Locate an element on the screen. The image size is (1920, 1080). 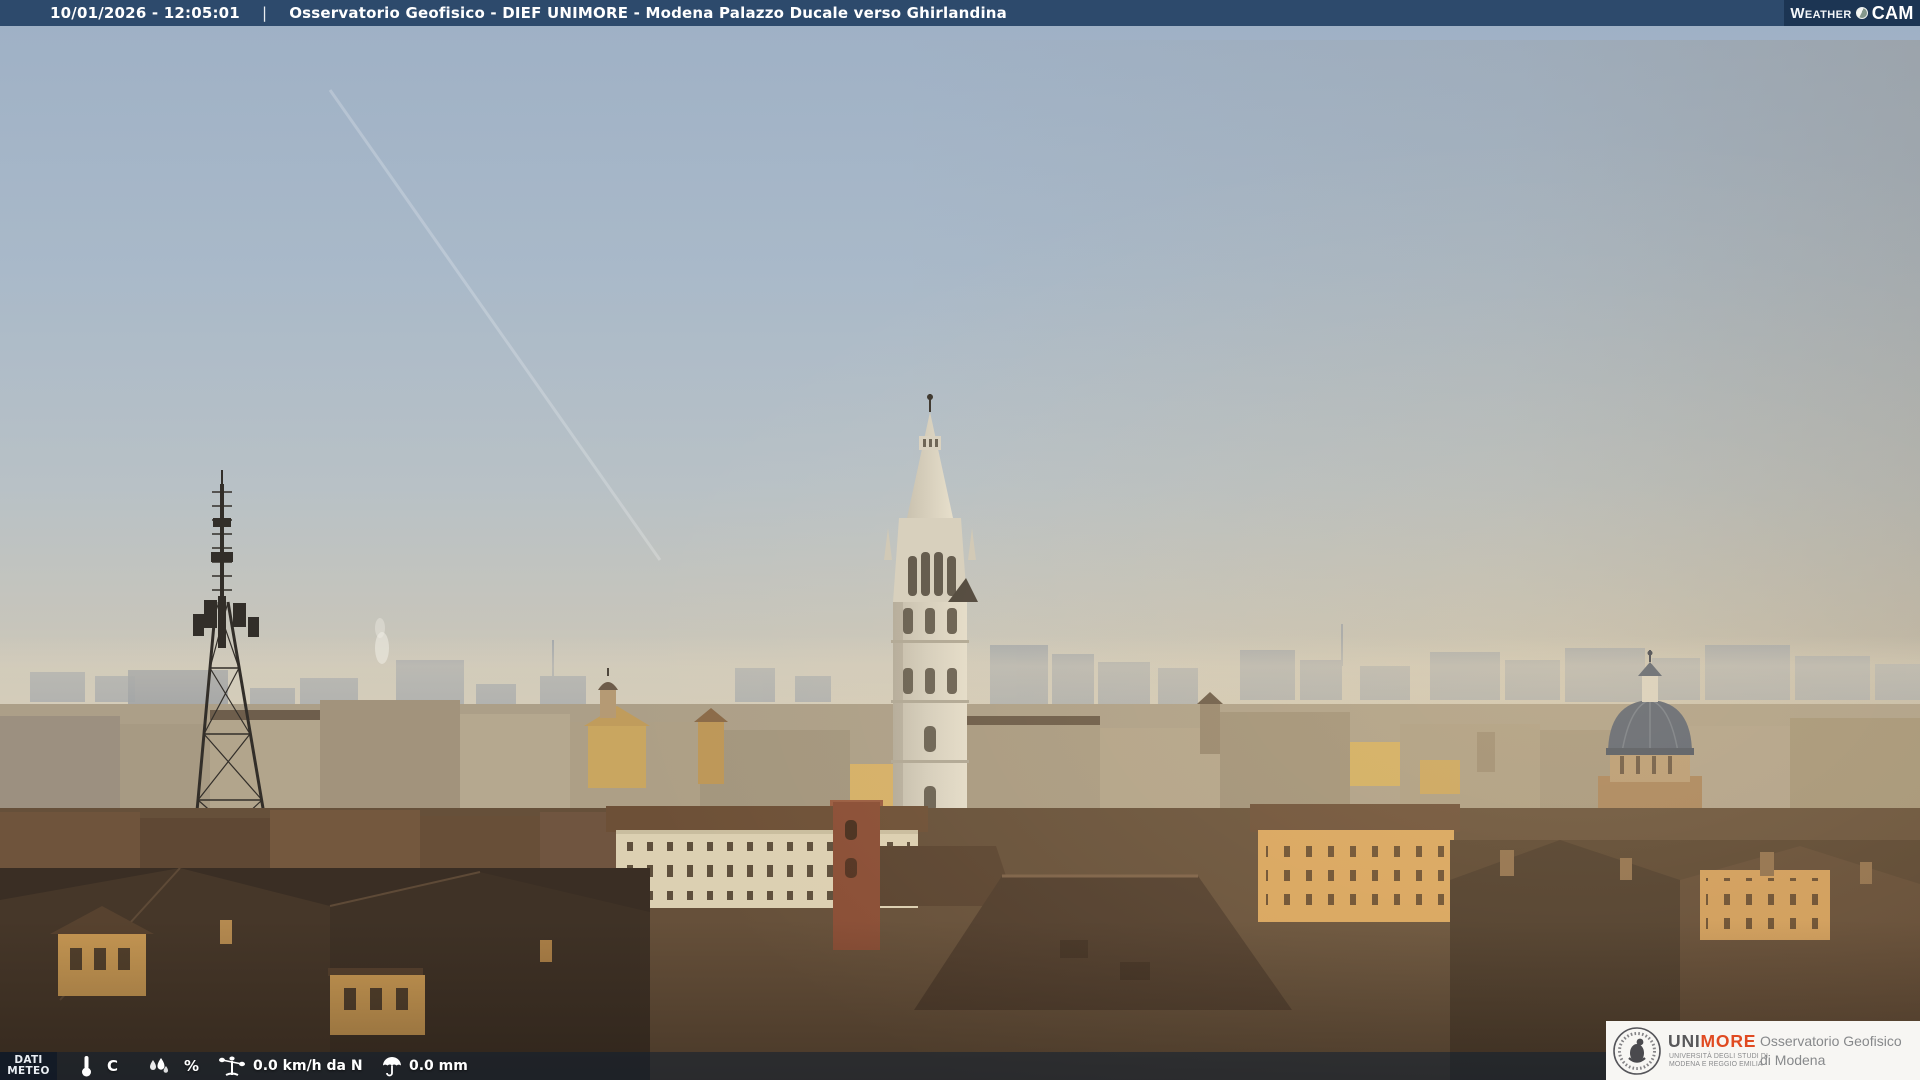
dati-meteo-label: DATI METEO is located at coordinates (28, 1066).